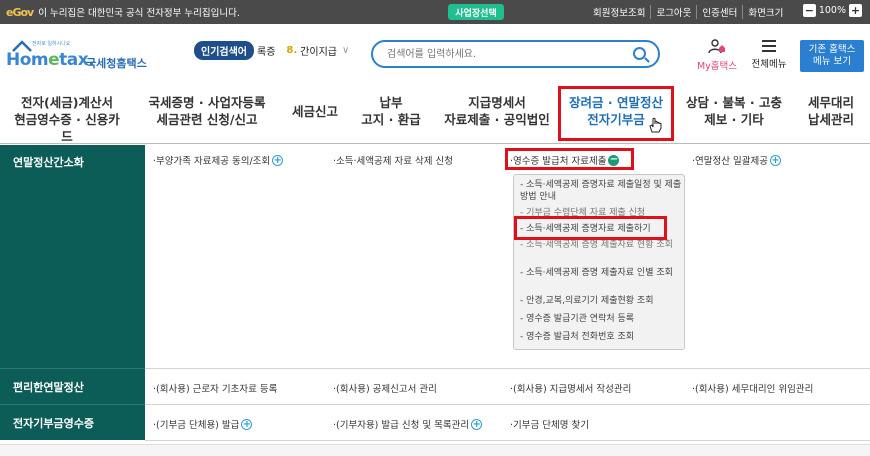 The width and height of the screenshot is (870, 456). Describe the element at coordinates (72, 386) in the screenshot. I see `row-head-convenient: 편리한연말정산` at that location.